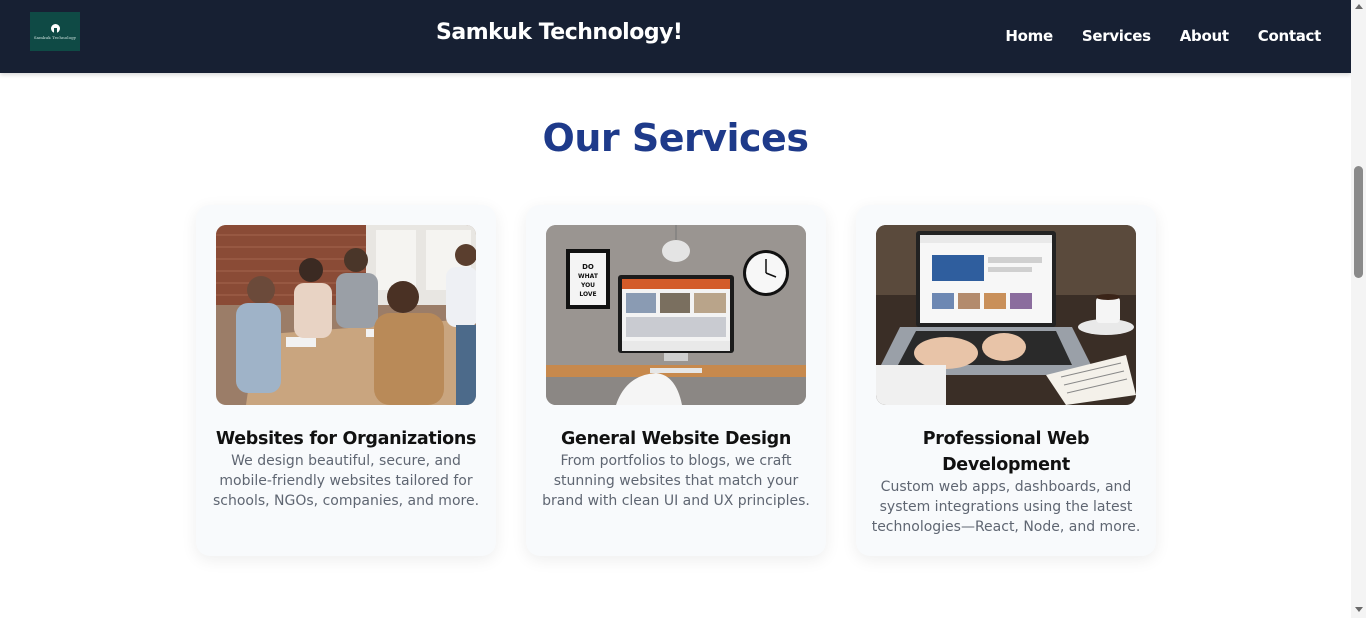  I want to click on card-title: General Website Design, so click(676, 439).